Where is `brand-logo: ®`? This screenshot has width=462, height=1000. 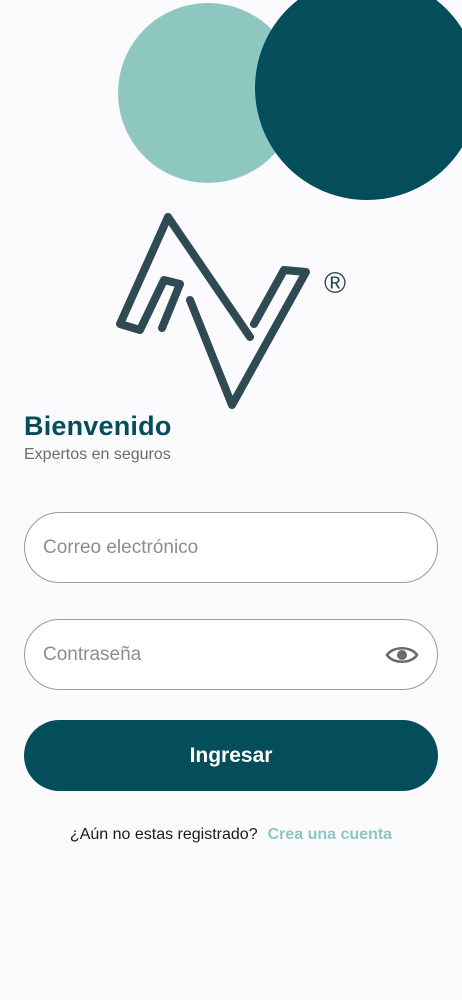
brand-logo: ® is located at coordinates (231, 311).